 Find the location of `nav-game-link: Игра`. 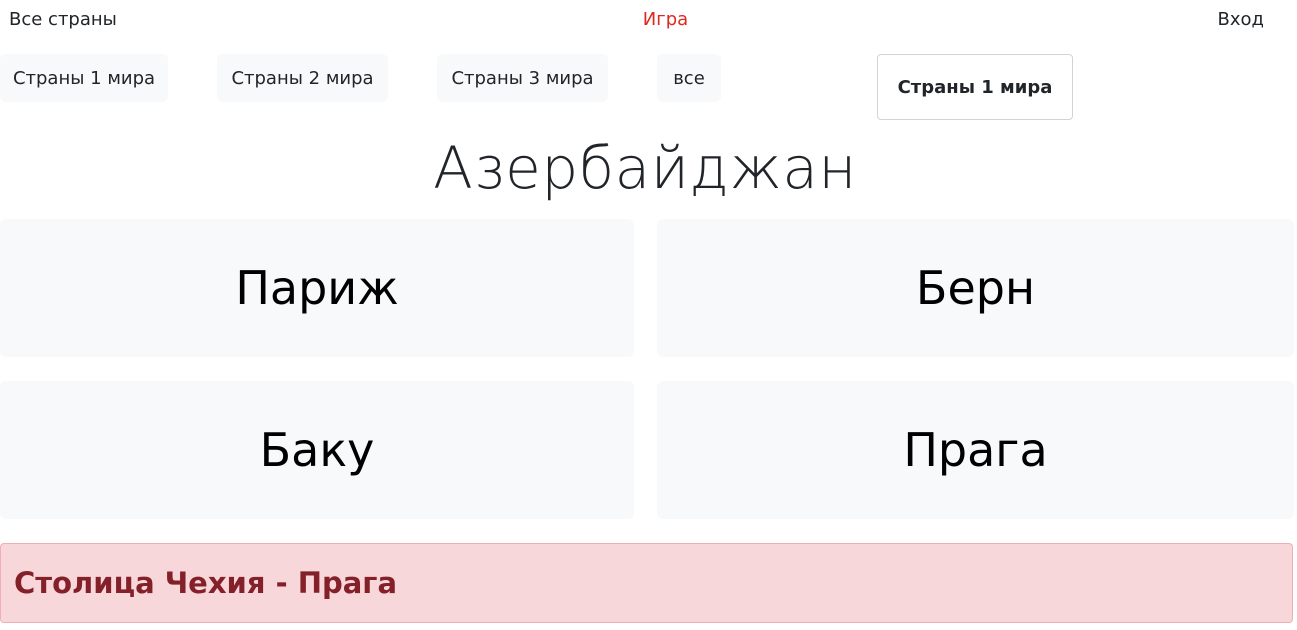

nav-game-link: Игра is located at coordinates (648, 20).